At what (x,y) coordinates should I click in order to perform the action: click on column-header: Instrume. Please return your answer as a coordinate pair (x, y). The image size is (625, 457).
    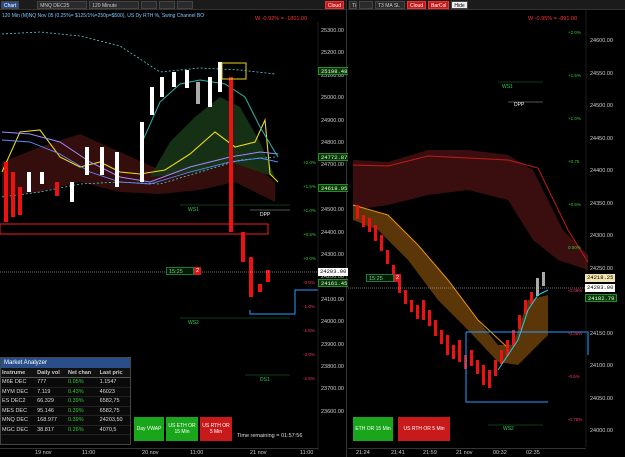
    Looking at the image, I should click on (19, 373).